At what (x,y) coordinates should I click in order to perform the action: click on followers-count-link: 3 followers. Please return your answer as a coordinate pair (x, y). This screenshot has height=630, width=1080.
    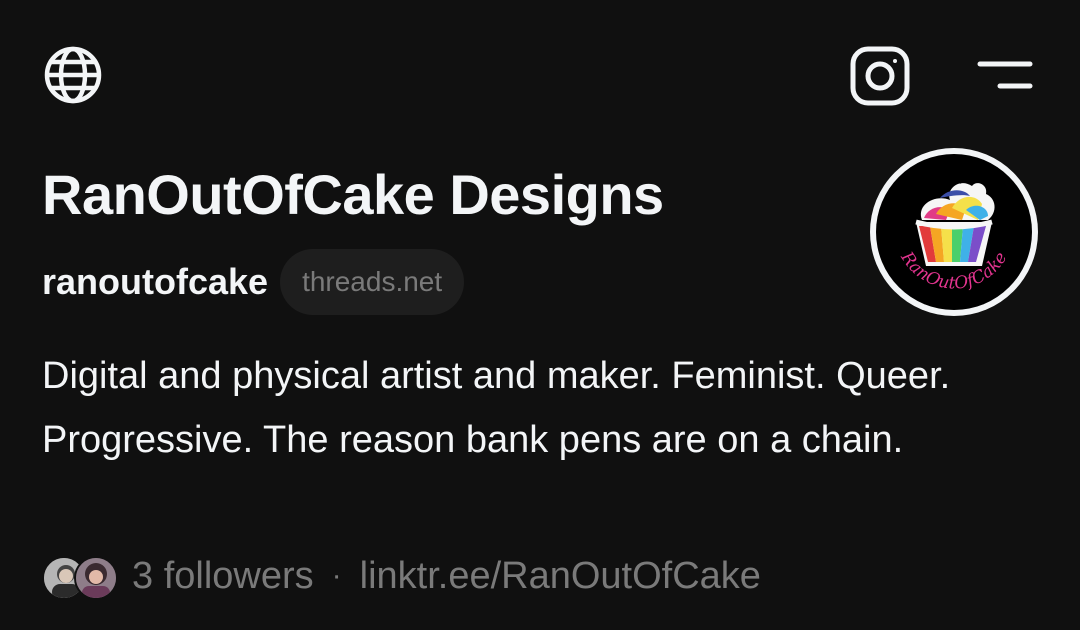
    Looking at the image, I should click on (223, 576).